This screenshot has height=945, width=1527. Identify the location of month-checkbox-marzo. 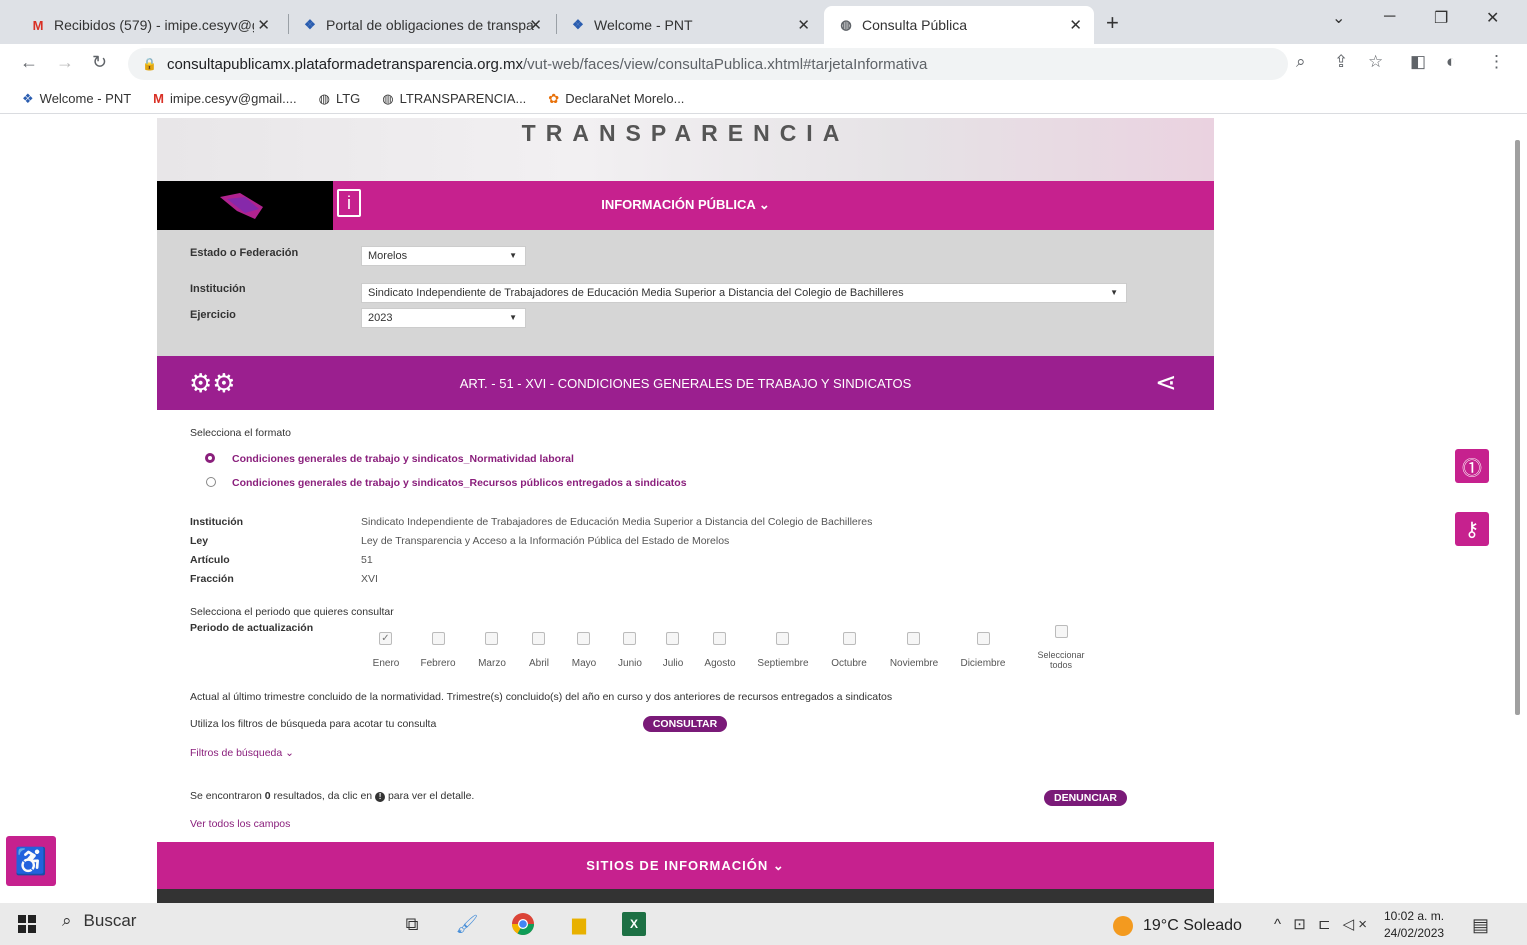
(491, 638).